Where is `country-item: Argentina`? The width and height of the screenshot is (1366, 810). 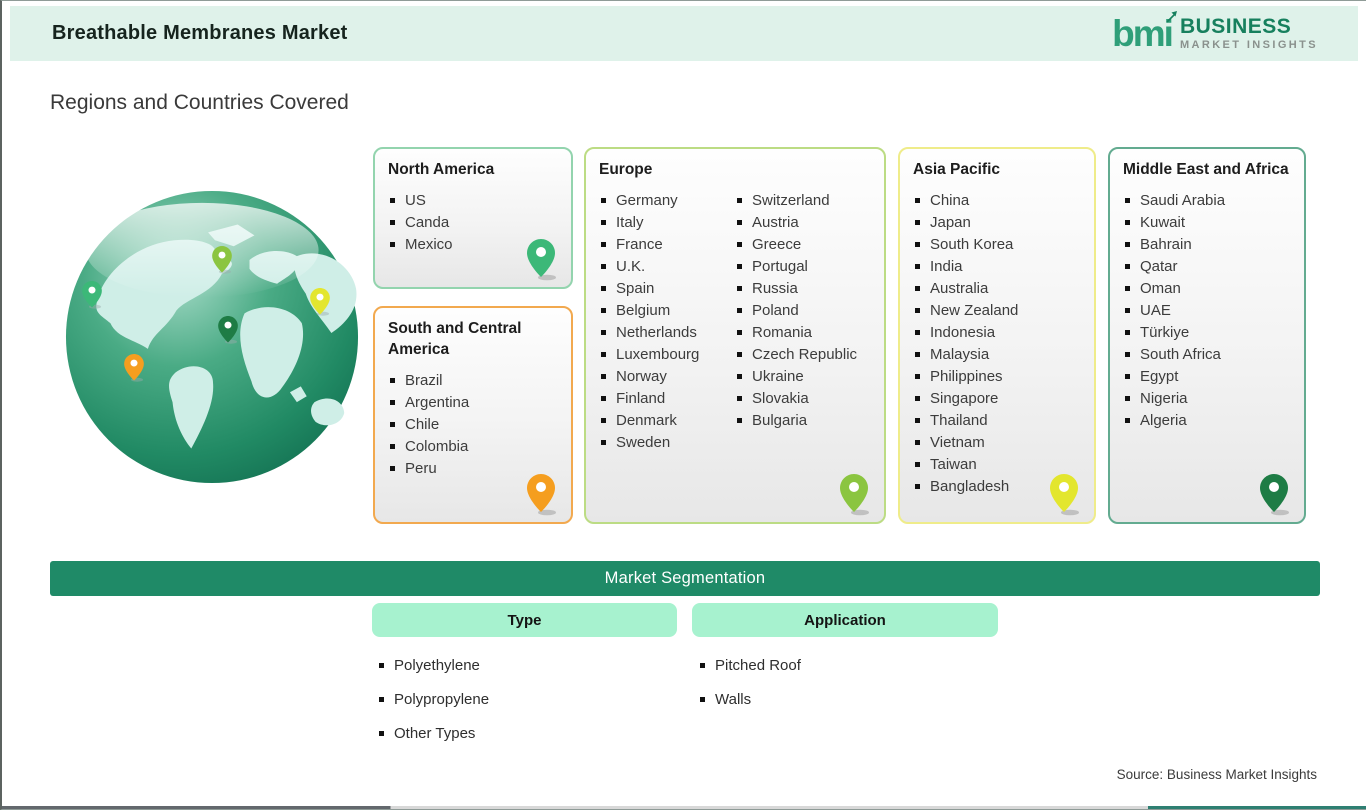 country-item: Argentina is located at coordinates (473, 403).